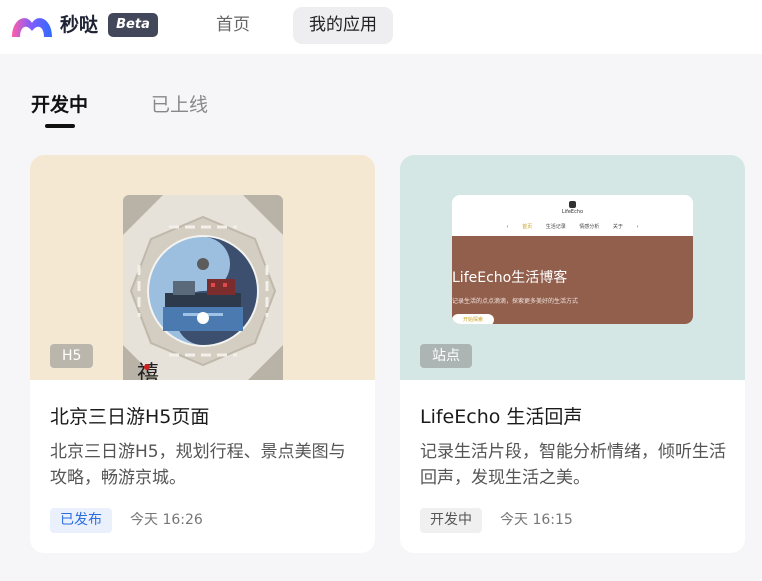  Describe the element at coordinates (203, 287) in the screenshot. I see `travel-poster-image: 禧` at that location.